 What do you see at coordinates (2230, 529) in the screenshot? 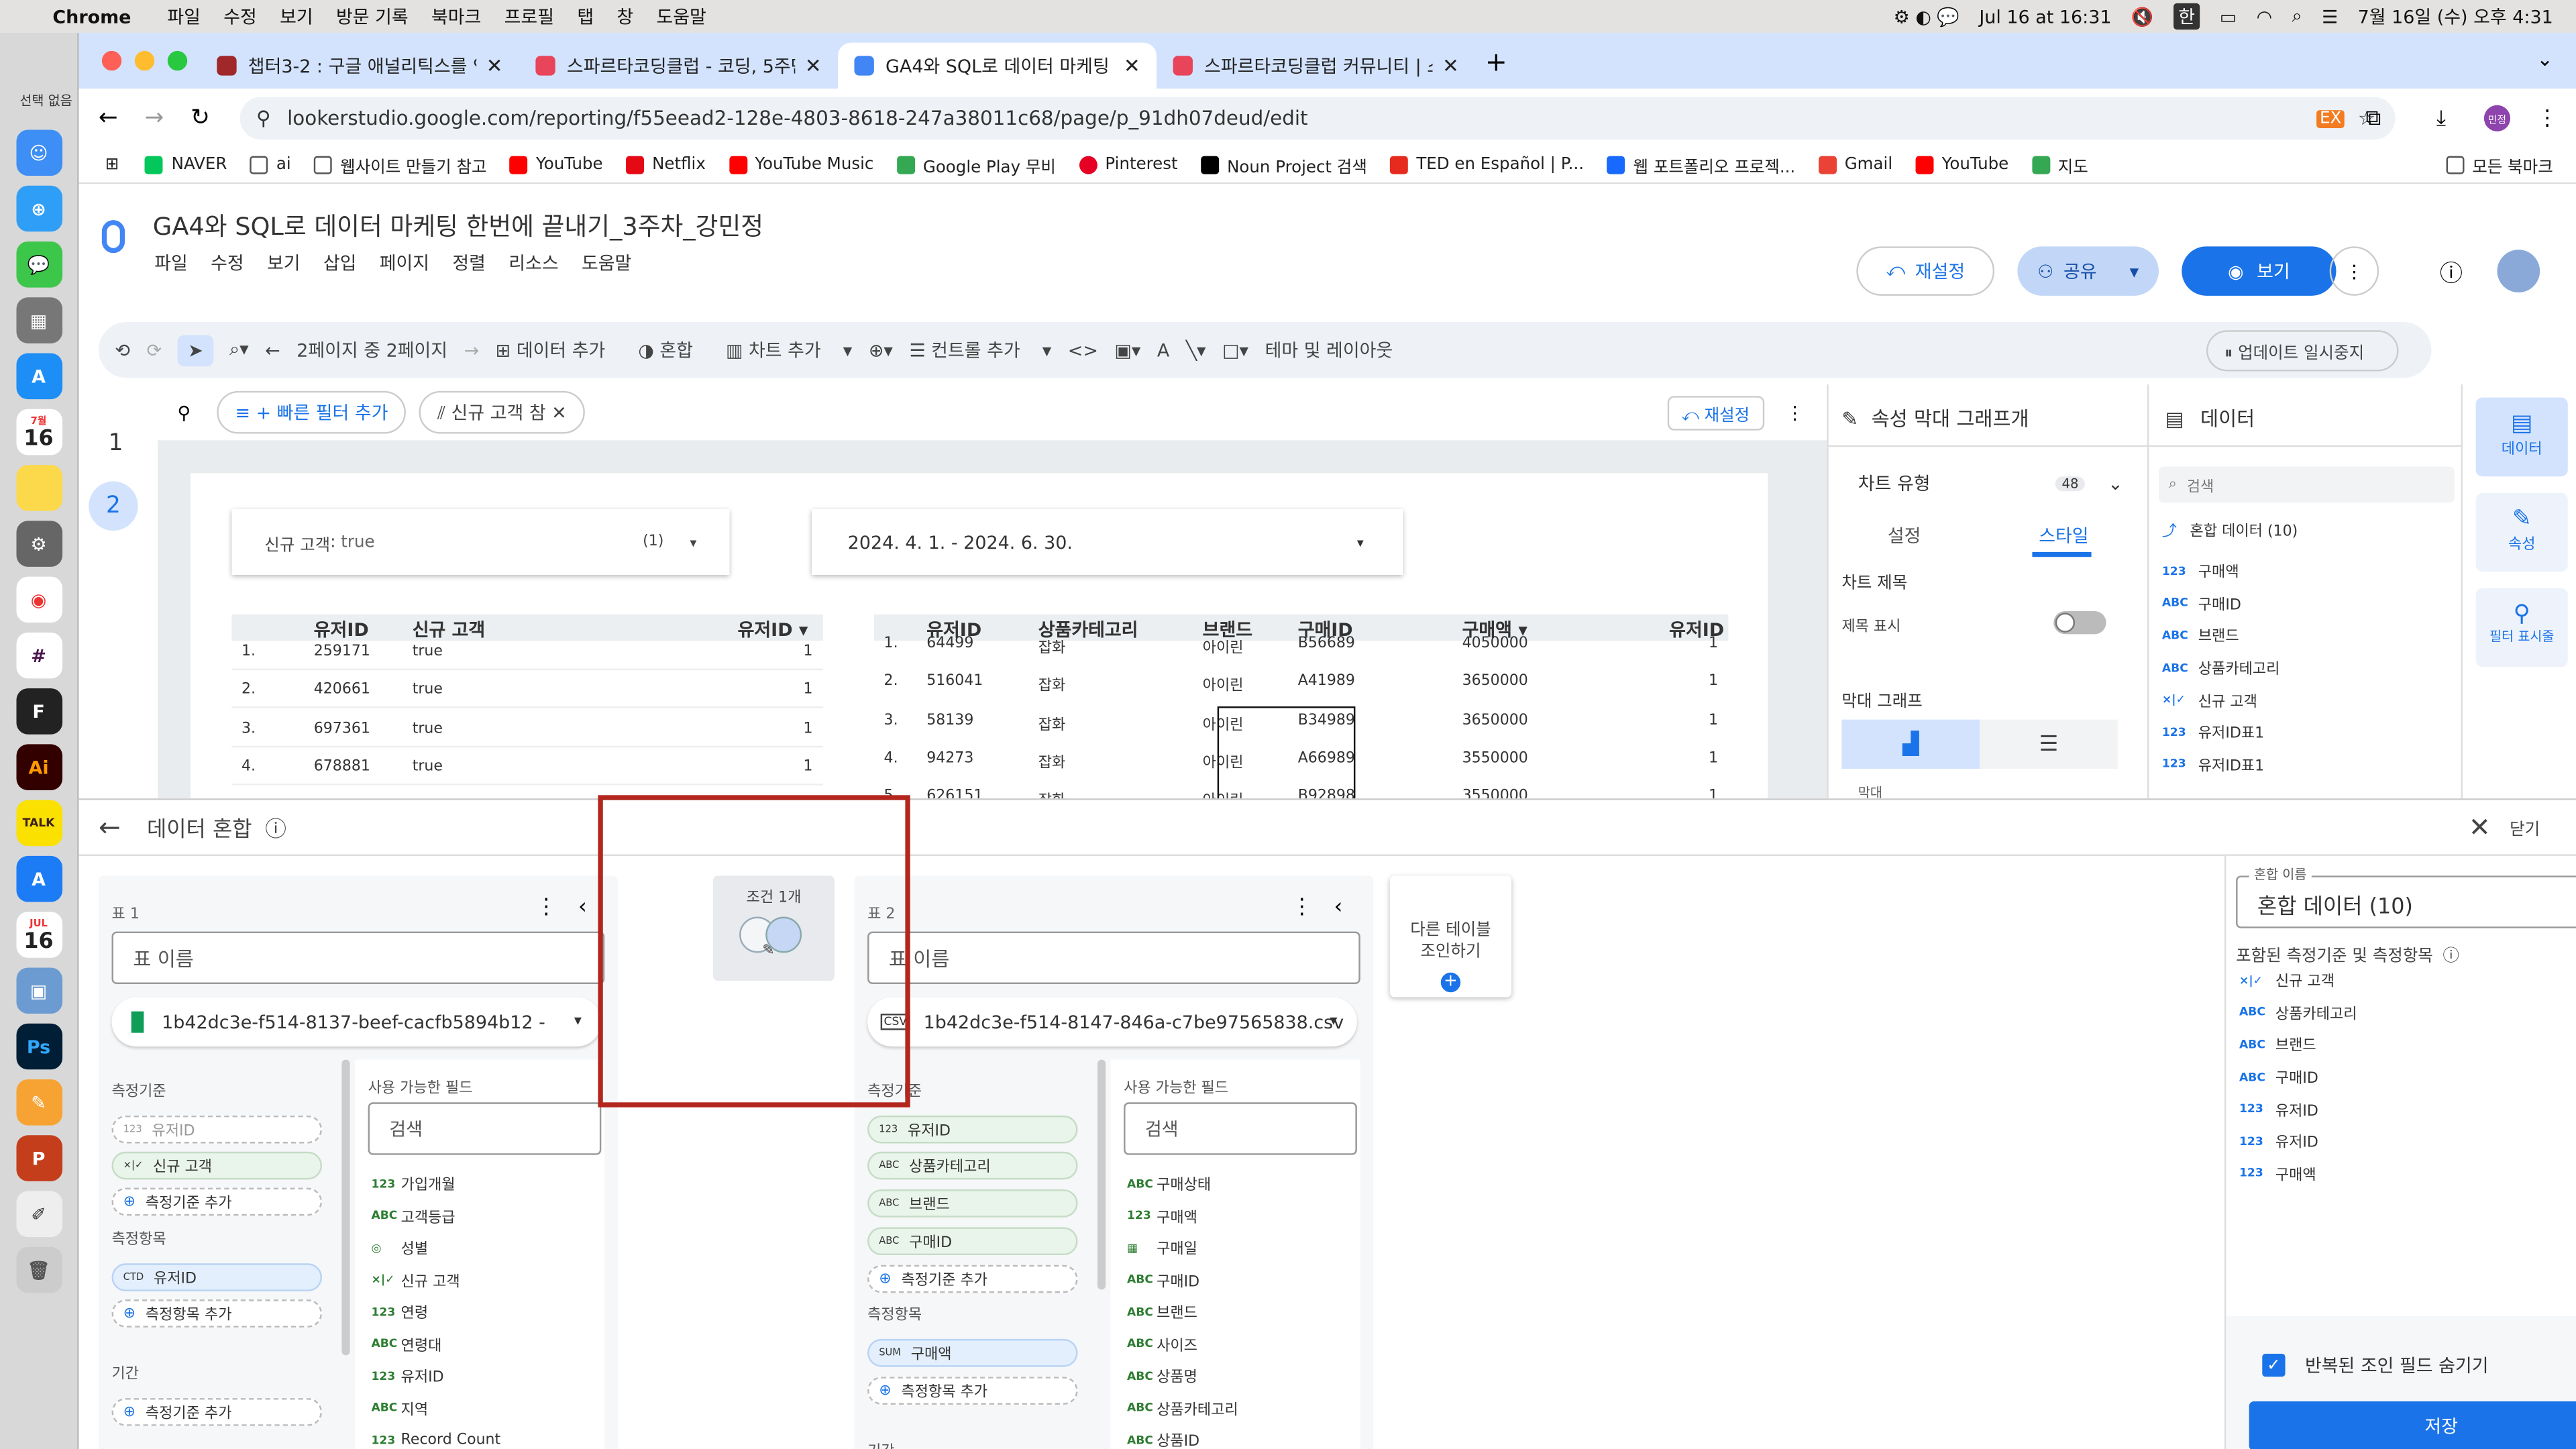
I see `data-source-item: ⤴ 혼합 데이터 (10)` at bounding box center [2230, 529].